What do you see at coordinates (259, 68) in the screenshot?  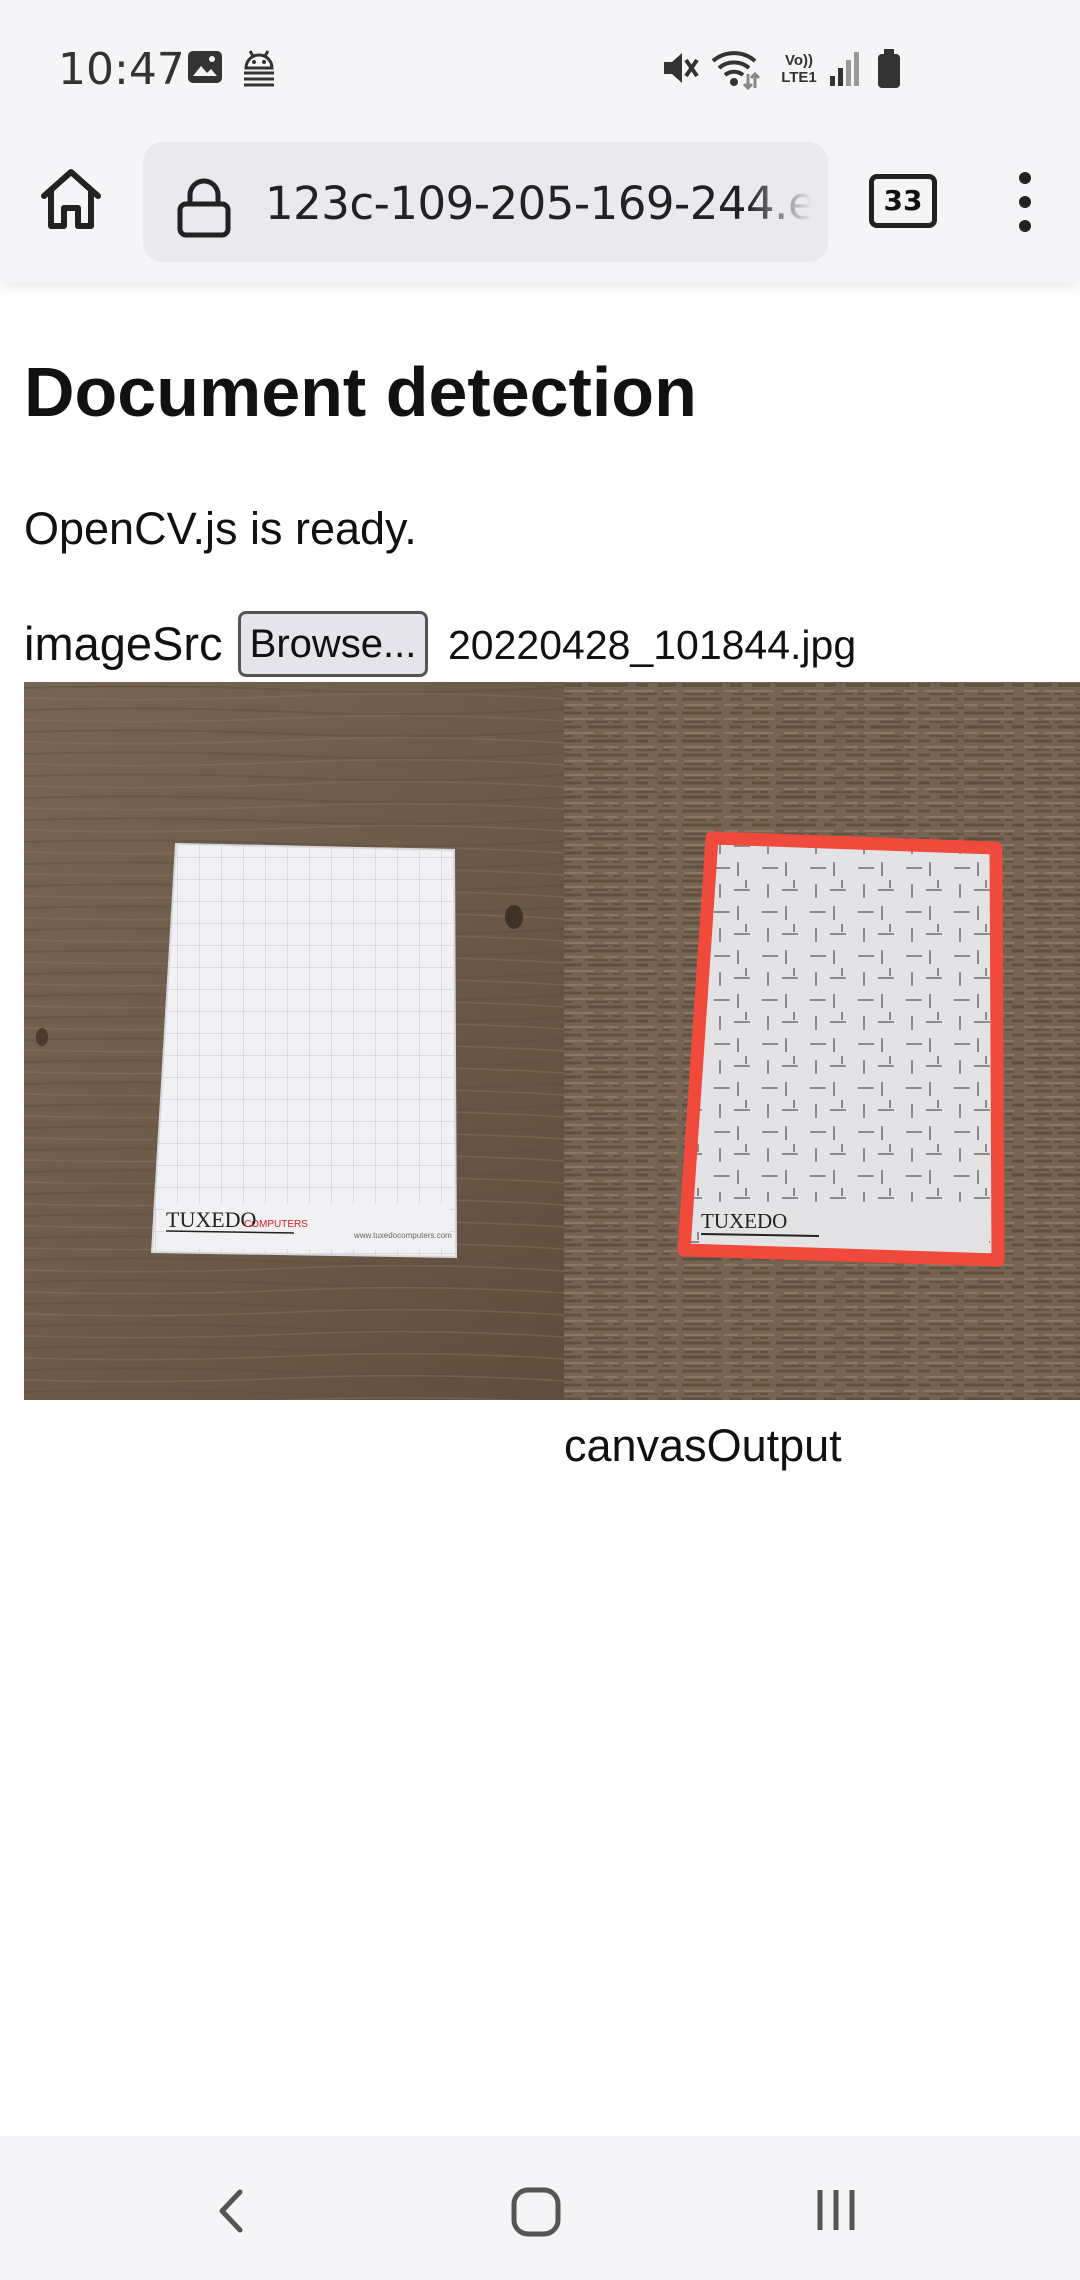 I see `android-debug-icon` at bounding box center [259, 68].